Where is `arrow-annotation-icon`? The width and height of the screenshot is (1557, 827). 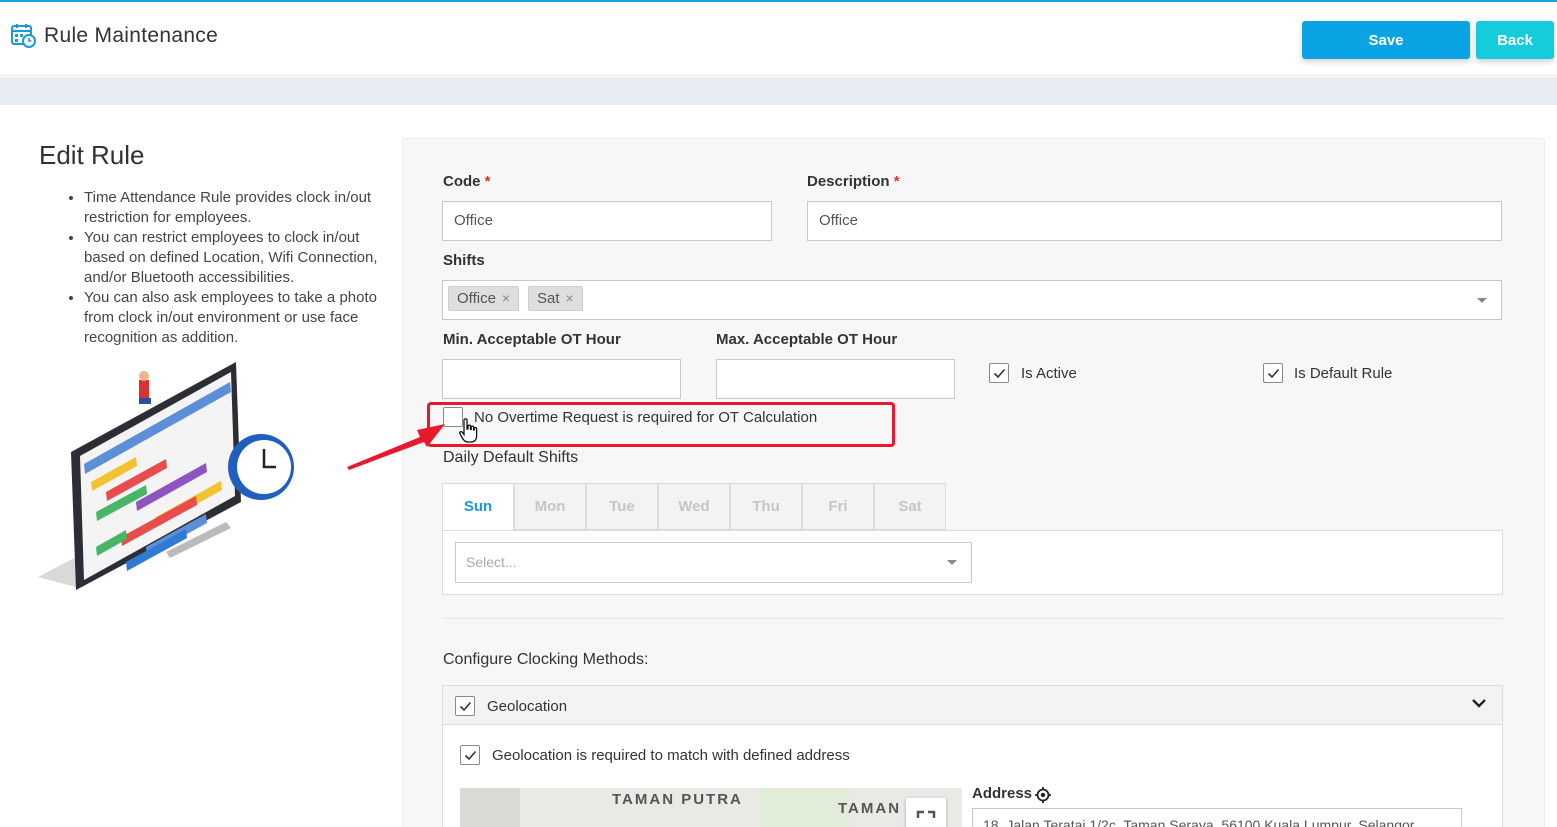 arrow-annotation-icon is located at coordinates (396, 447).